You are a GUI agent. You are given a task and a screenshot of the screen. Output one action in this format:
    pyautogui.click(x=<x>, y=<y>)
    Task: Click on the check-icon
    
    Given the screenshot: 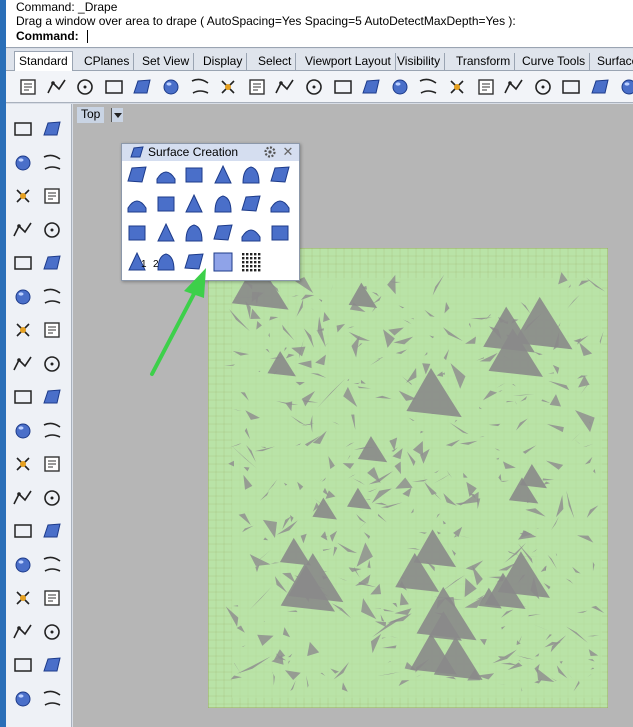 What is the action you would take?
    pyautogui.click(x=52, y=665)
    